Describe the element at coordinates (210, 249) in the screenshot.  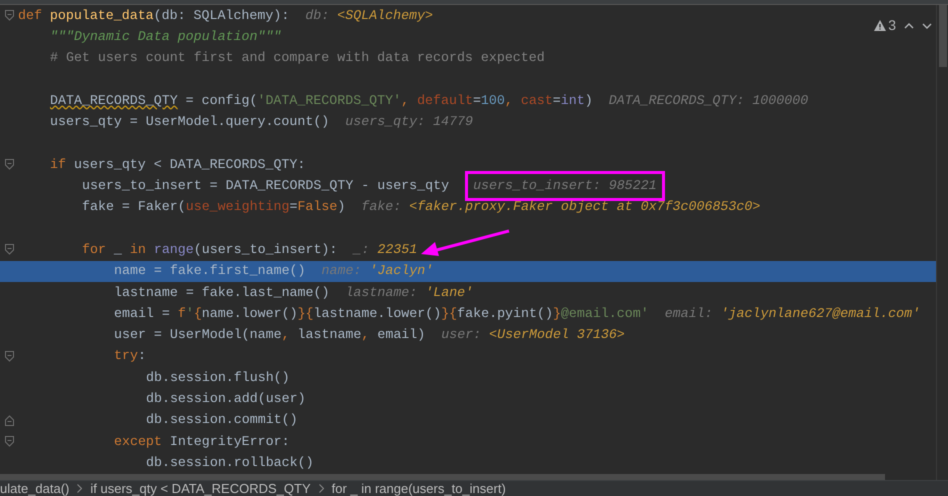
I see `code-line: for _ in range(users_to_insert):` at that location.